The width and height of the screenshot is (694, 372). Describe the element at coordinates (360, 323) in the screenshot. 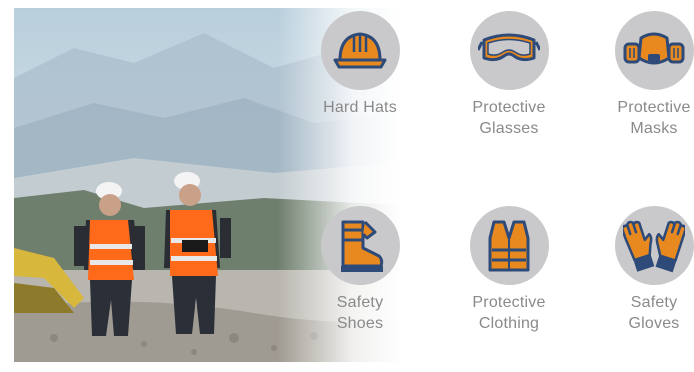

I see `label-line-2: Shoes` at that location.